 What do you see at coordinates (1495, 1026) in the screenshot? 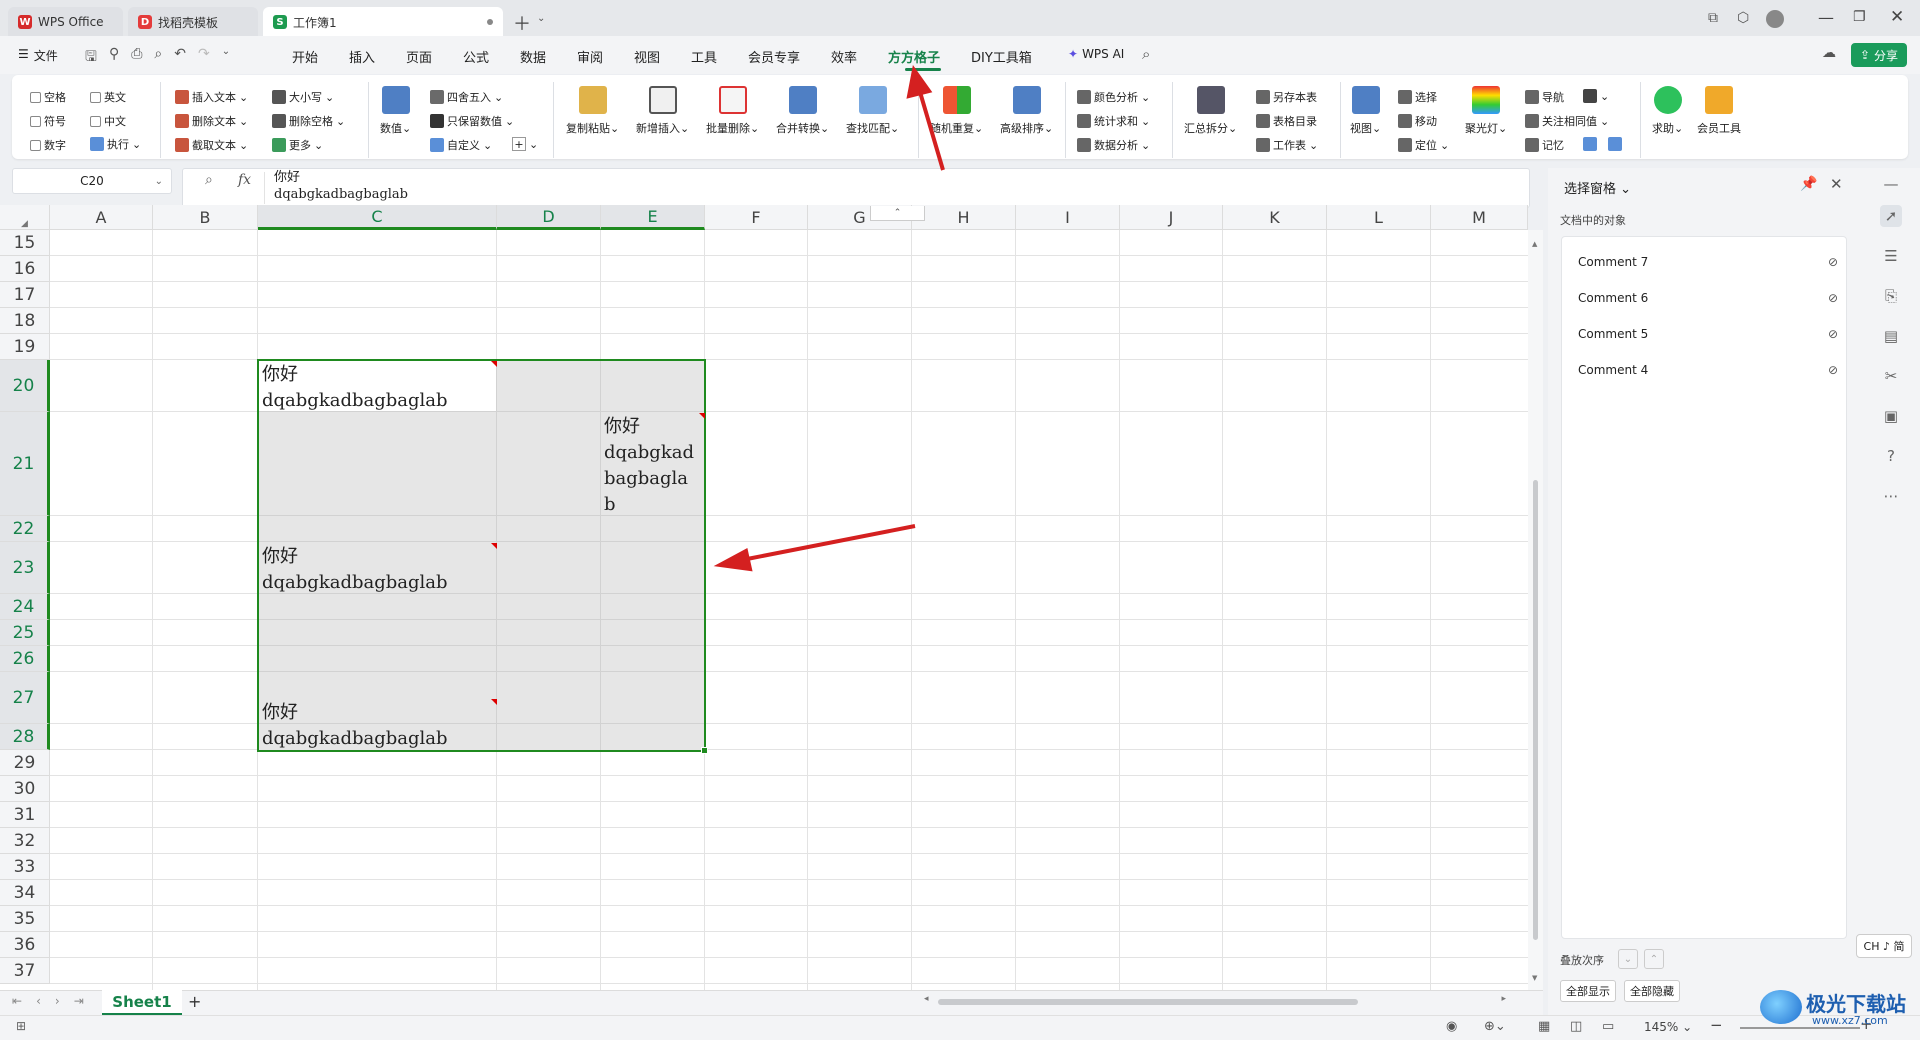
I see `locate-cell-icon: ⊕⌄` at bounding box center [1495, 1026].